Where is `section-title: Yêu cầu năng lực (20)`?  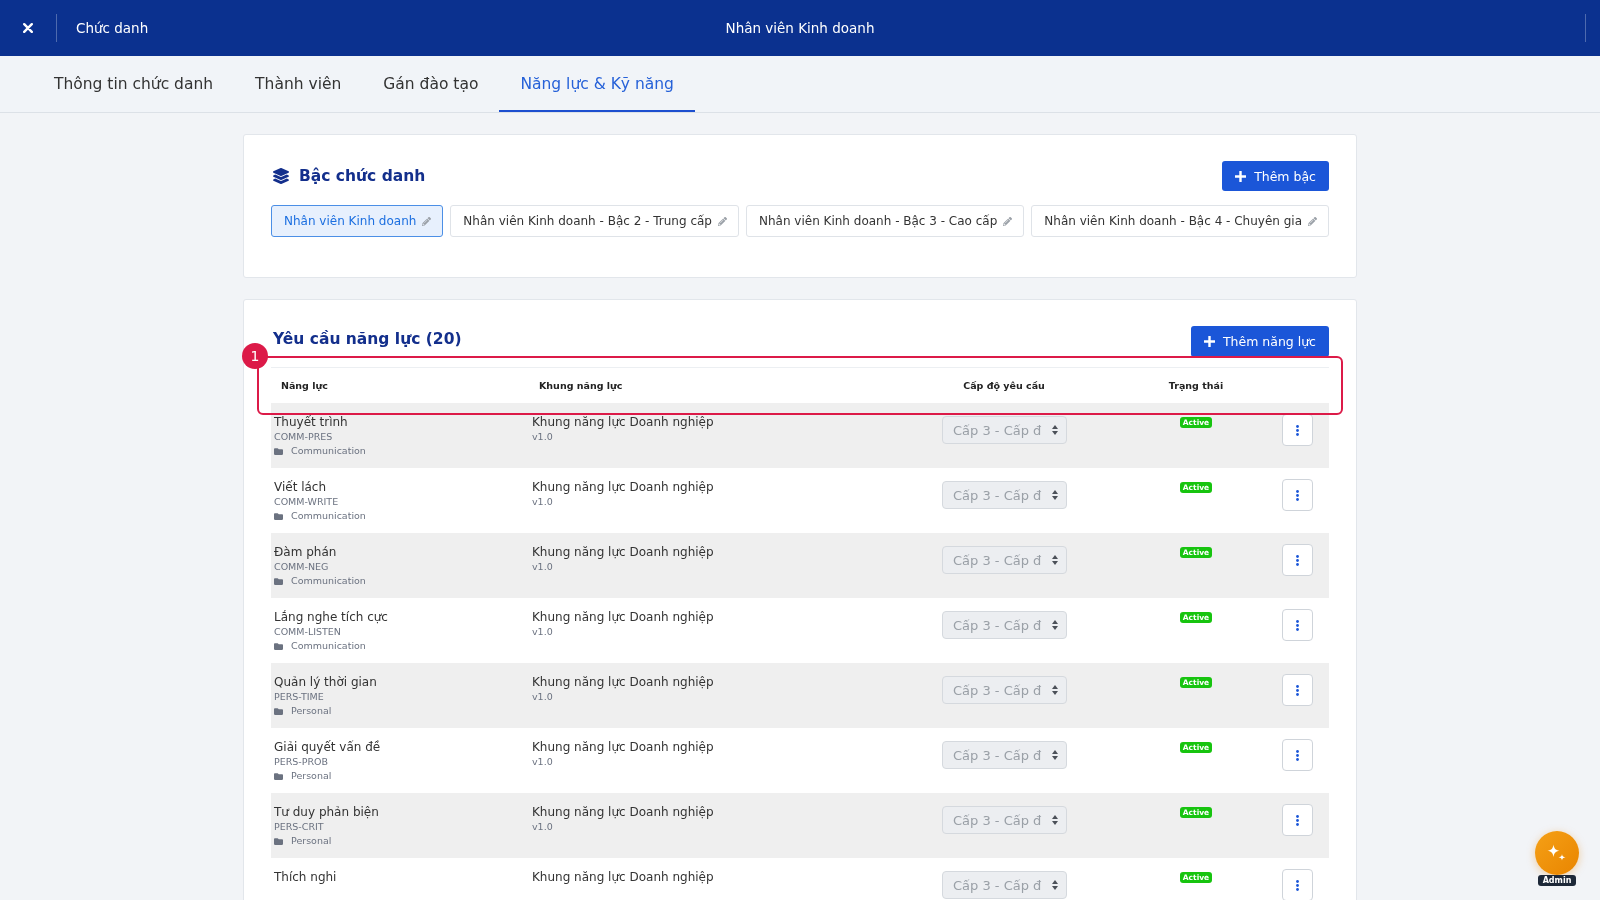 section-title: Yêu cầu năng lực (20) is located at coordinates (367, 339).